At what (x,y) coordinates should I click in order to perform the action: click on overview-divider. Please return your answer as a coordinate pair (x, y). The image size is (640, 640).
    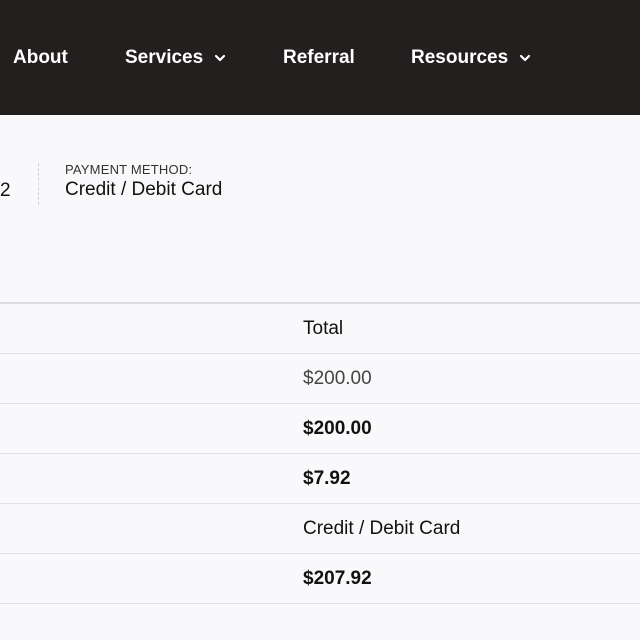
    Looking at the image, I should click on (38, 184).